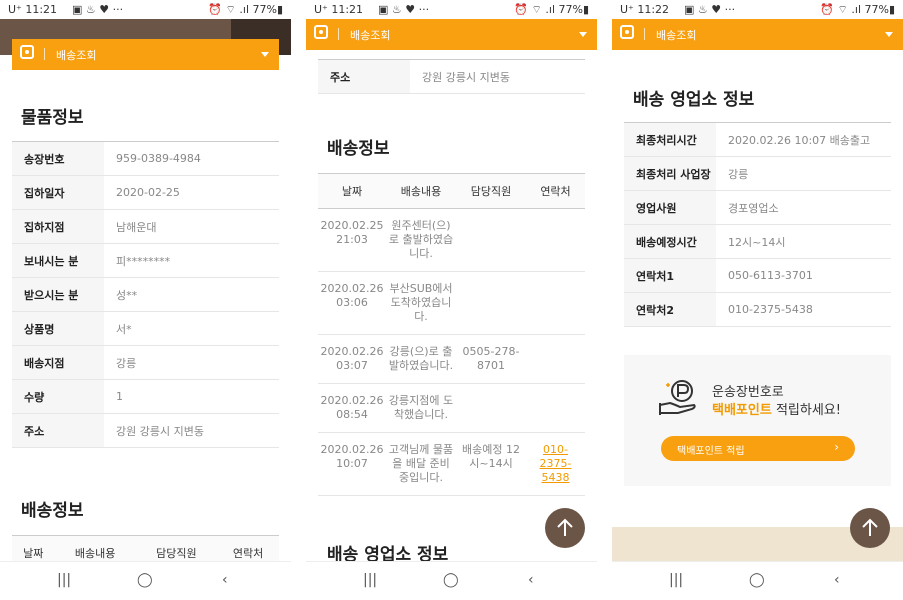 This screenshot has width=903, height=600. Describe the element at coordinates (491, 191) in the screenshot. I see `col-staff: 담당직원` at that location.